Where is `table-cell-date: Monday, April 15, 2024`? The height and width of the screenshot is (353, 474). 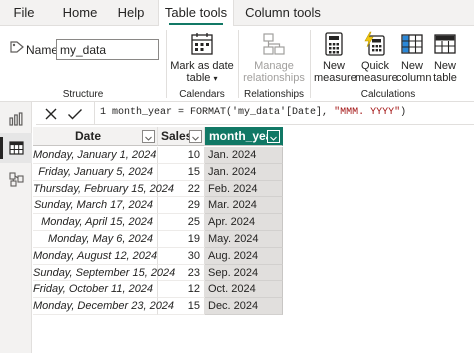
table-cell-date: Monday, April 15, 2024 is located at coordinates (95, 222).